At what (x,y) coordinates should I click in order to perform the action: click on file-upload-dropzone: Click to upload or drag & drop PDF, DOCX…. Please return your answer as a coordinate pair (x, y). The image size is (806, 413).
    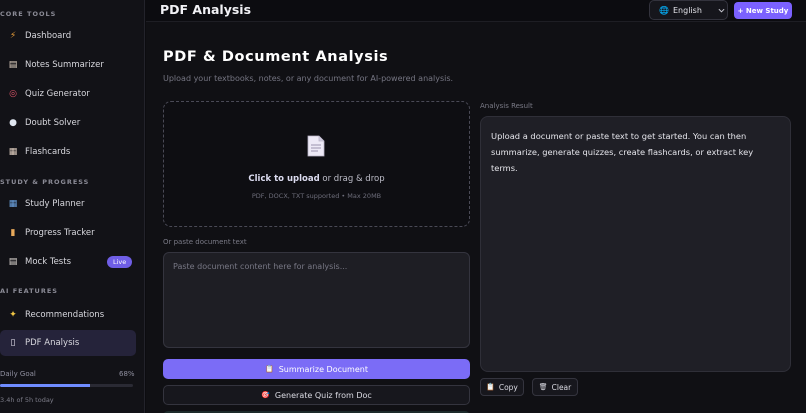
    Looking at the image, I should click on (316, 164).